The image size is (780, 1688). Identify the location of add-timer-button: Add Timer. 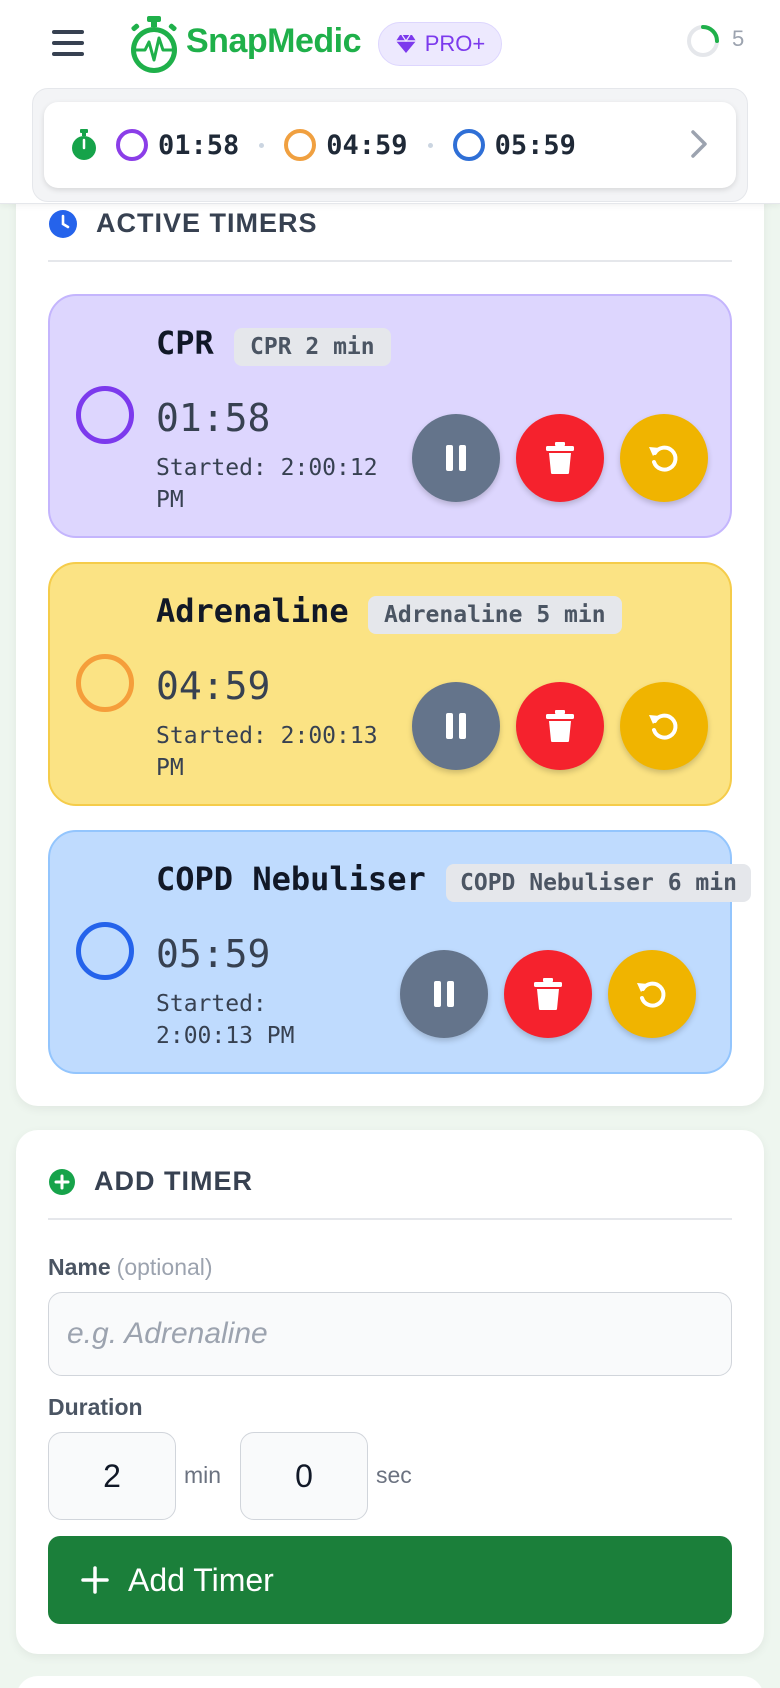
(390, 1580).